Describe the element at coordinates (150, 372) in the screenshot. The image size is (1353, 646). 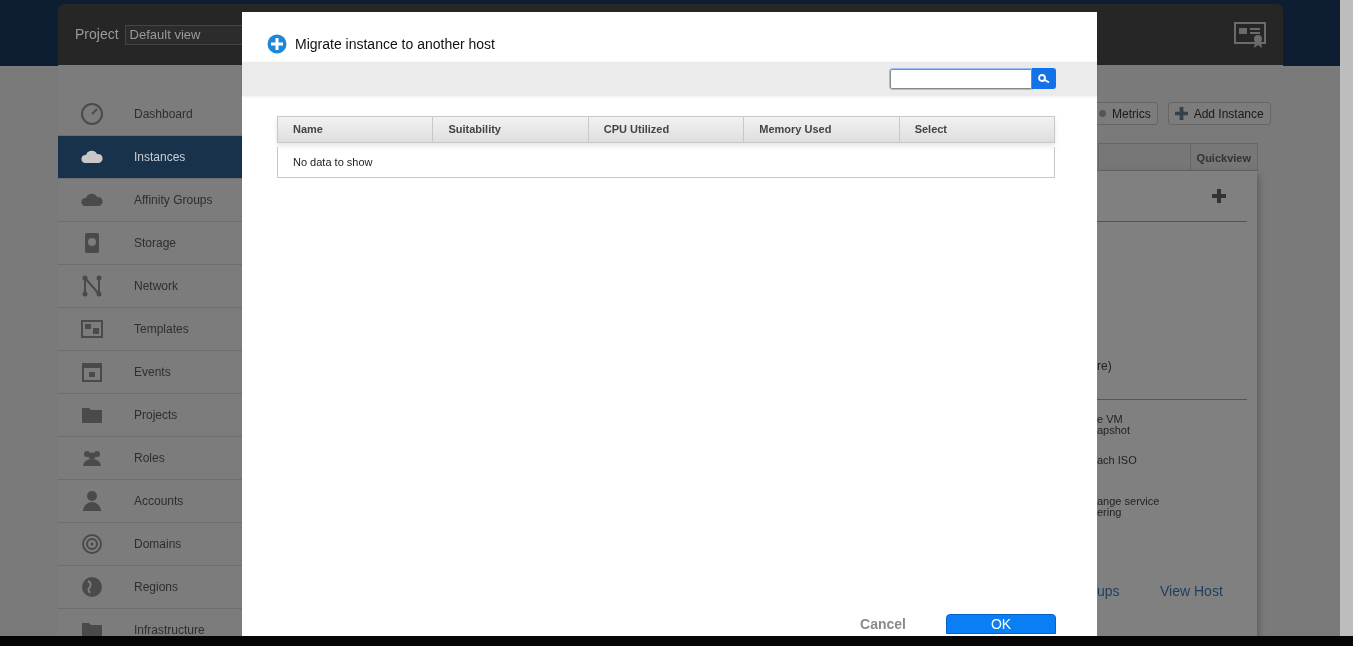
I see `sidebar-item: Events` at that location.